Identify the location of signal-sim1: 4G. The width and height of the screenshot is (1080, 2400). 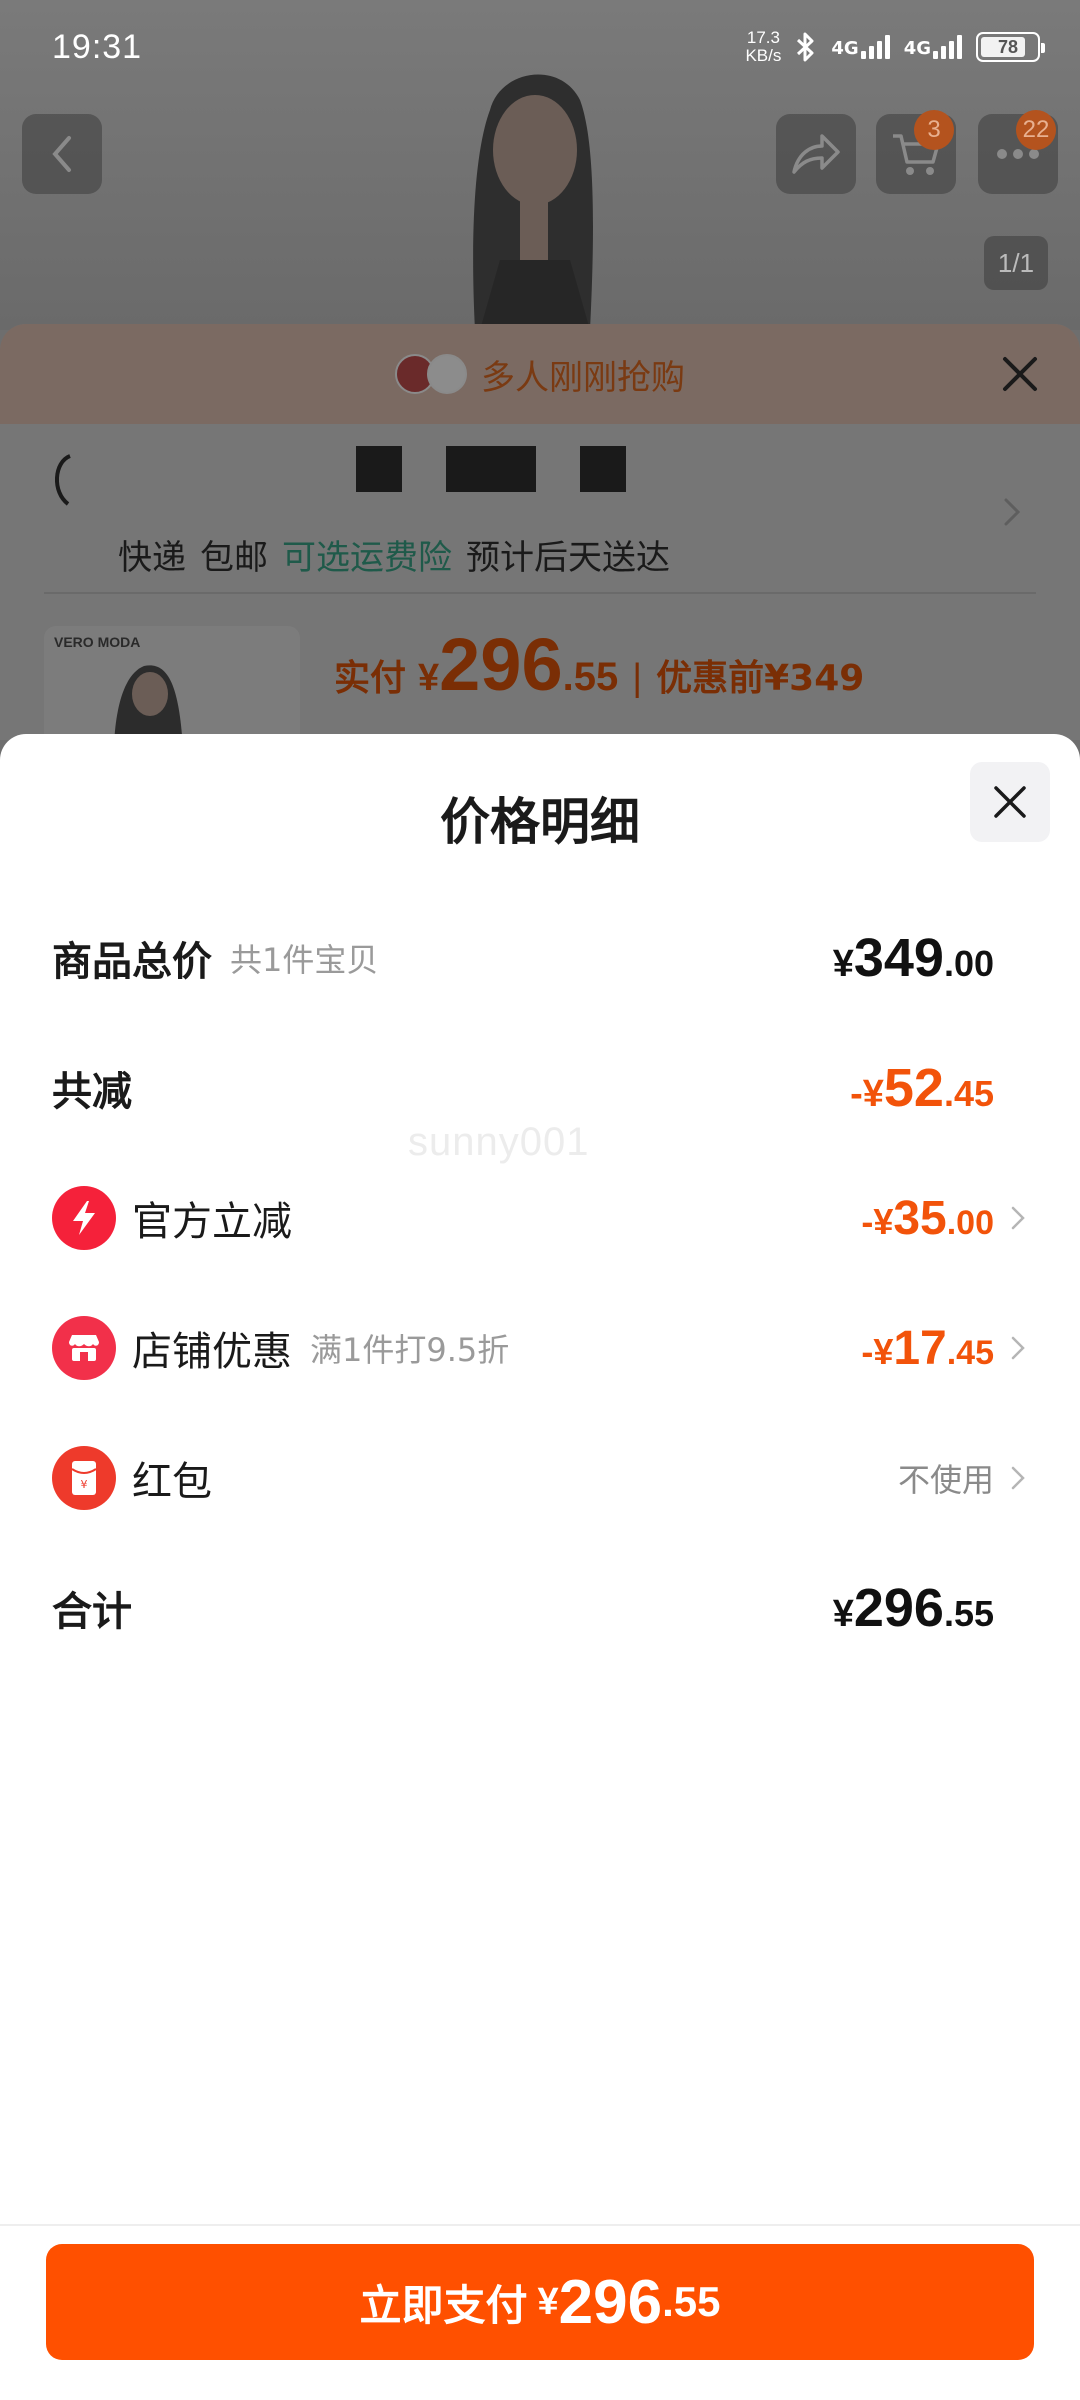
(860, 47).